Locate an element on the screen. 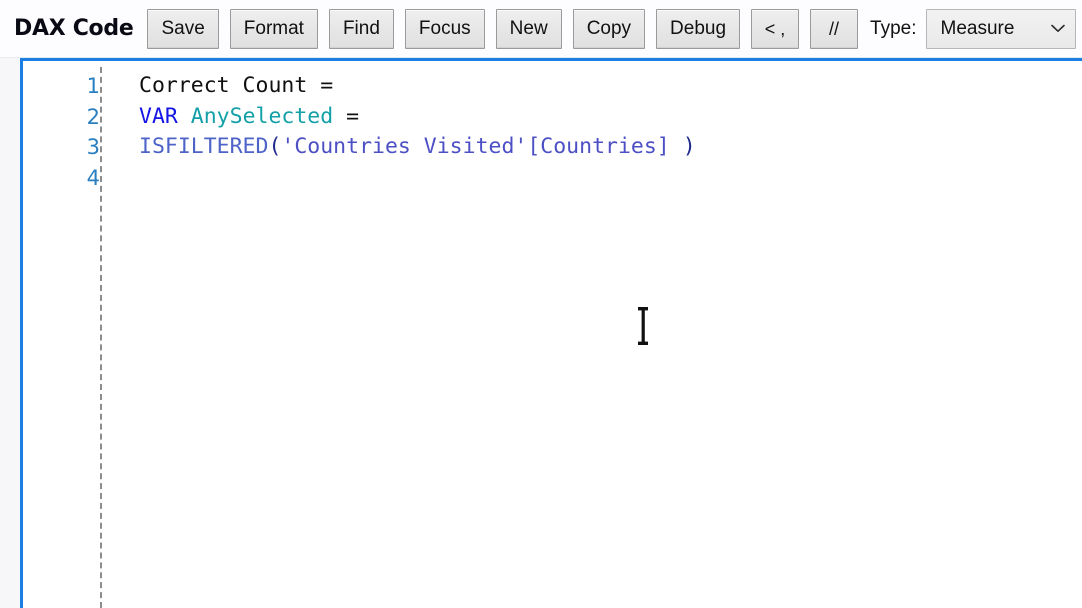 This screenshot has width=1082, height=608. code-token-fn: ISFILTERED is located at coordinates (204, 146).